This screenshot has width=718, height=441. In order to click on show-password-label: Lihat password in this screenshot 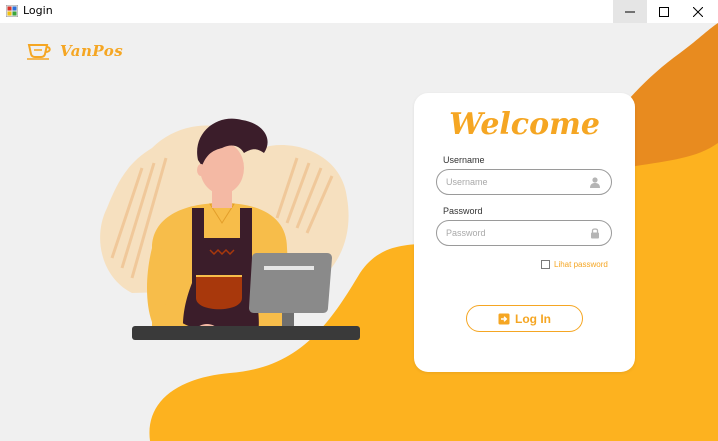, I will do `click(581, 264)`.